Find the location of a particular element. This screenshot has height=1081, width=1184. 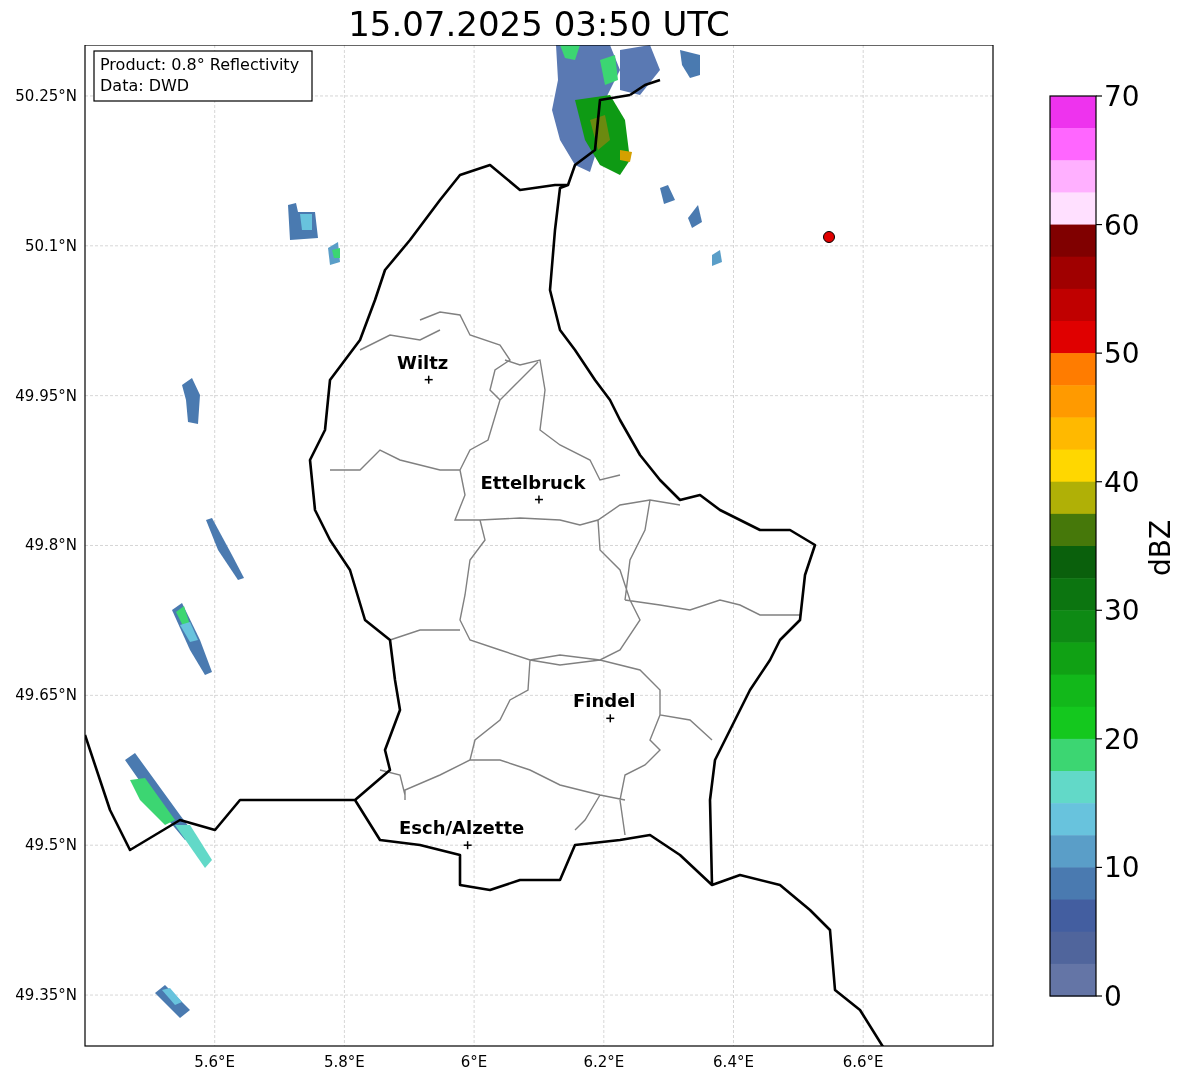

axis-tick-label: 6.4°E is located at coordinates (733, 1062).